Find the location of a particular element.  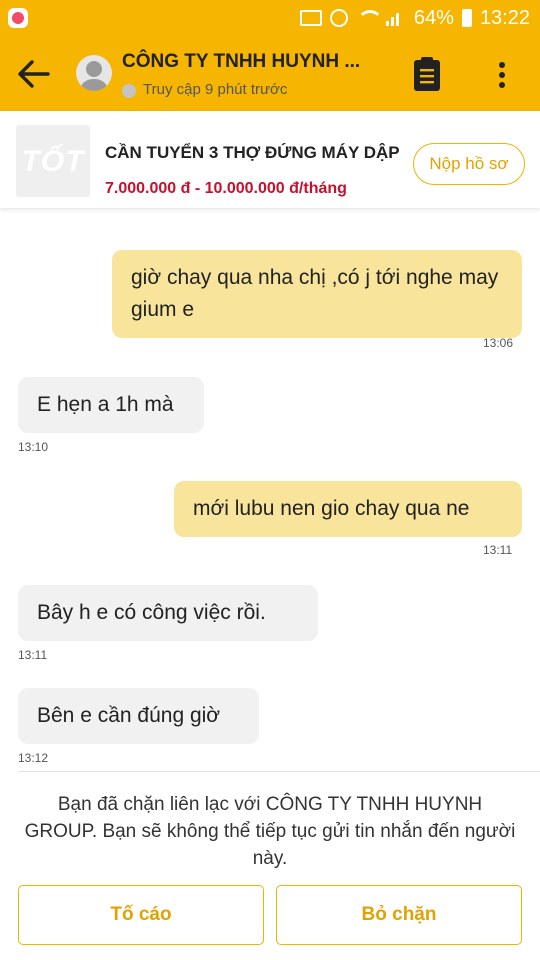

signal-icon is located at coordinates (395, 18).